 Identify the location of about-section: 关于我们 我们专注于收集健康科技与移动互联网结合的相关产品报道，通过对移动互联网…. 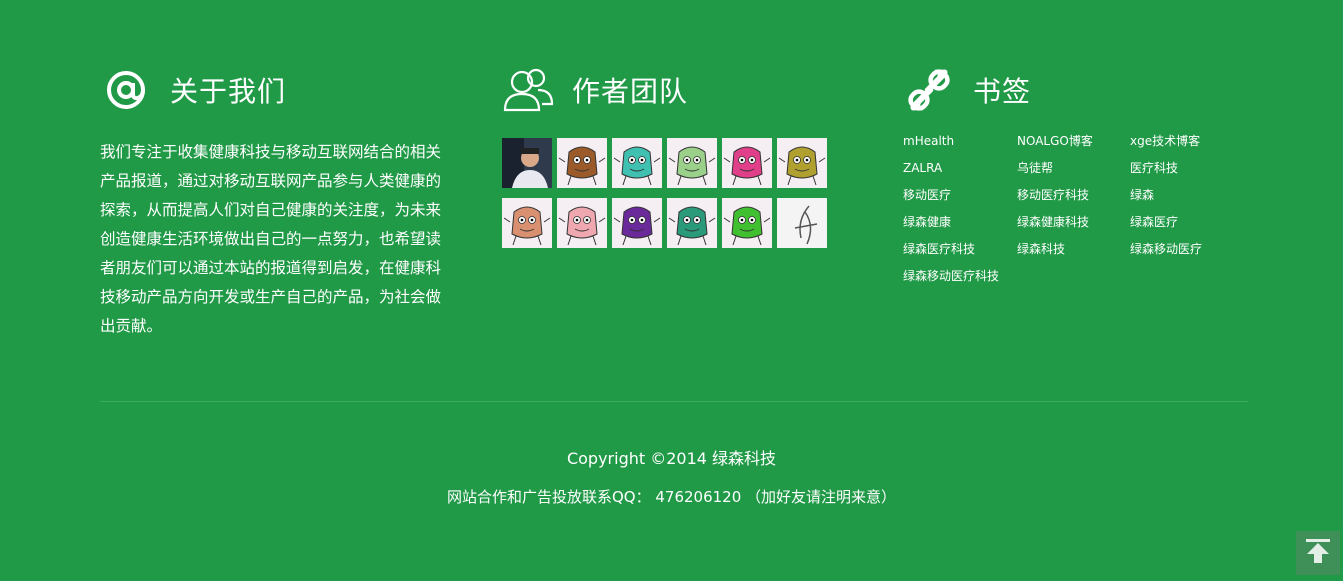
(272, 201).